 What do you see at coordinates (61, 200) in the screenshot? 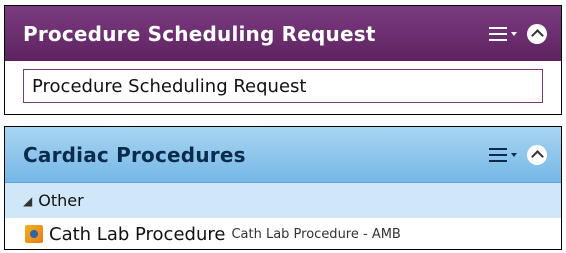
I see `group-label: Other` at bounding box center [61, 200].